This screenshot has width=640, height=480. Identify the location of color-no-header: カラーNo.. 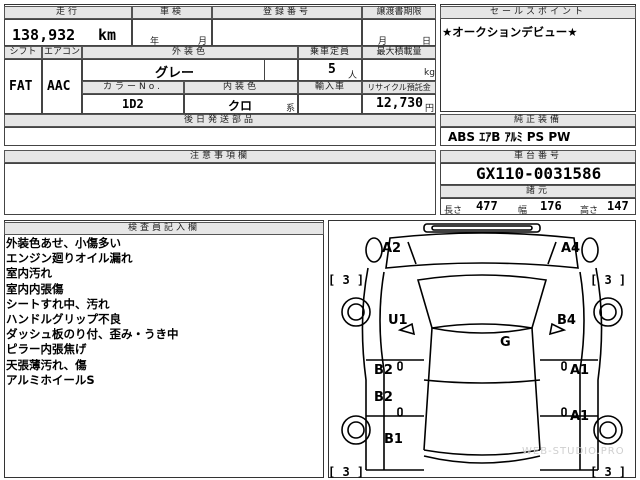
(133, 87).